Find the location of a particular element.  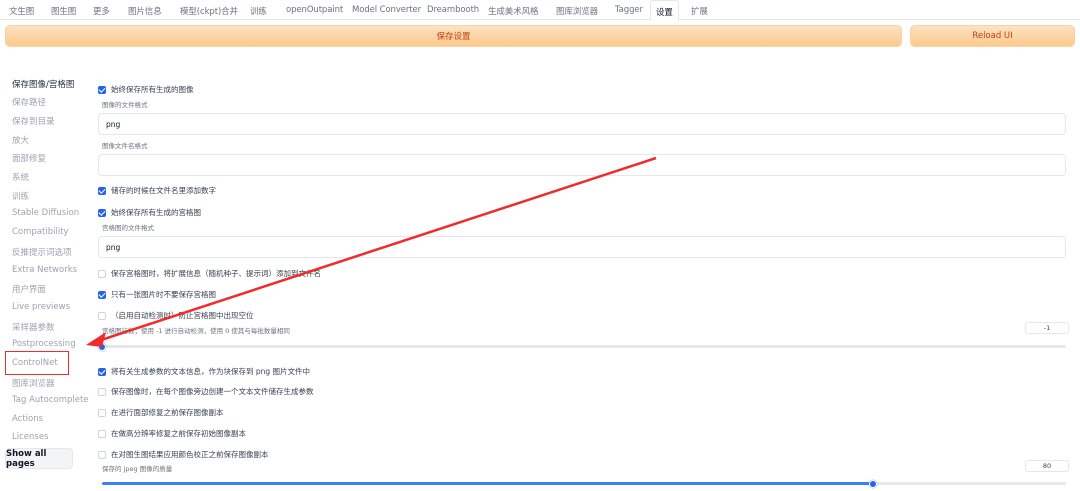

grid-extended-filename-row: 保存宫格图时，将扩展信息（随机种子、提示词）添加到文件名 is located at coordinates (209, 273).